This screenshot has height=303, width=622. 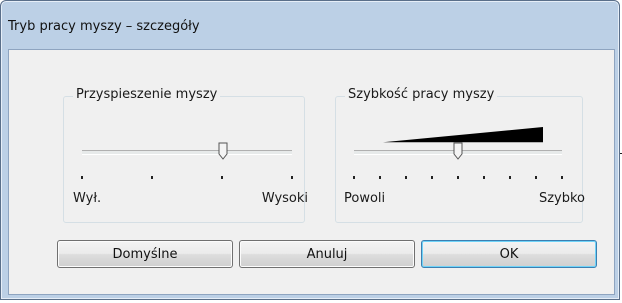 What do you see at coordinates (87, 198) in the screenshot?
I see `acceleration-min-label: Wył.` at bounding box center [87, 198].